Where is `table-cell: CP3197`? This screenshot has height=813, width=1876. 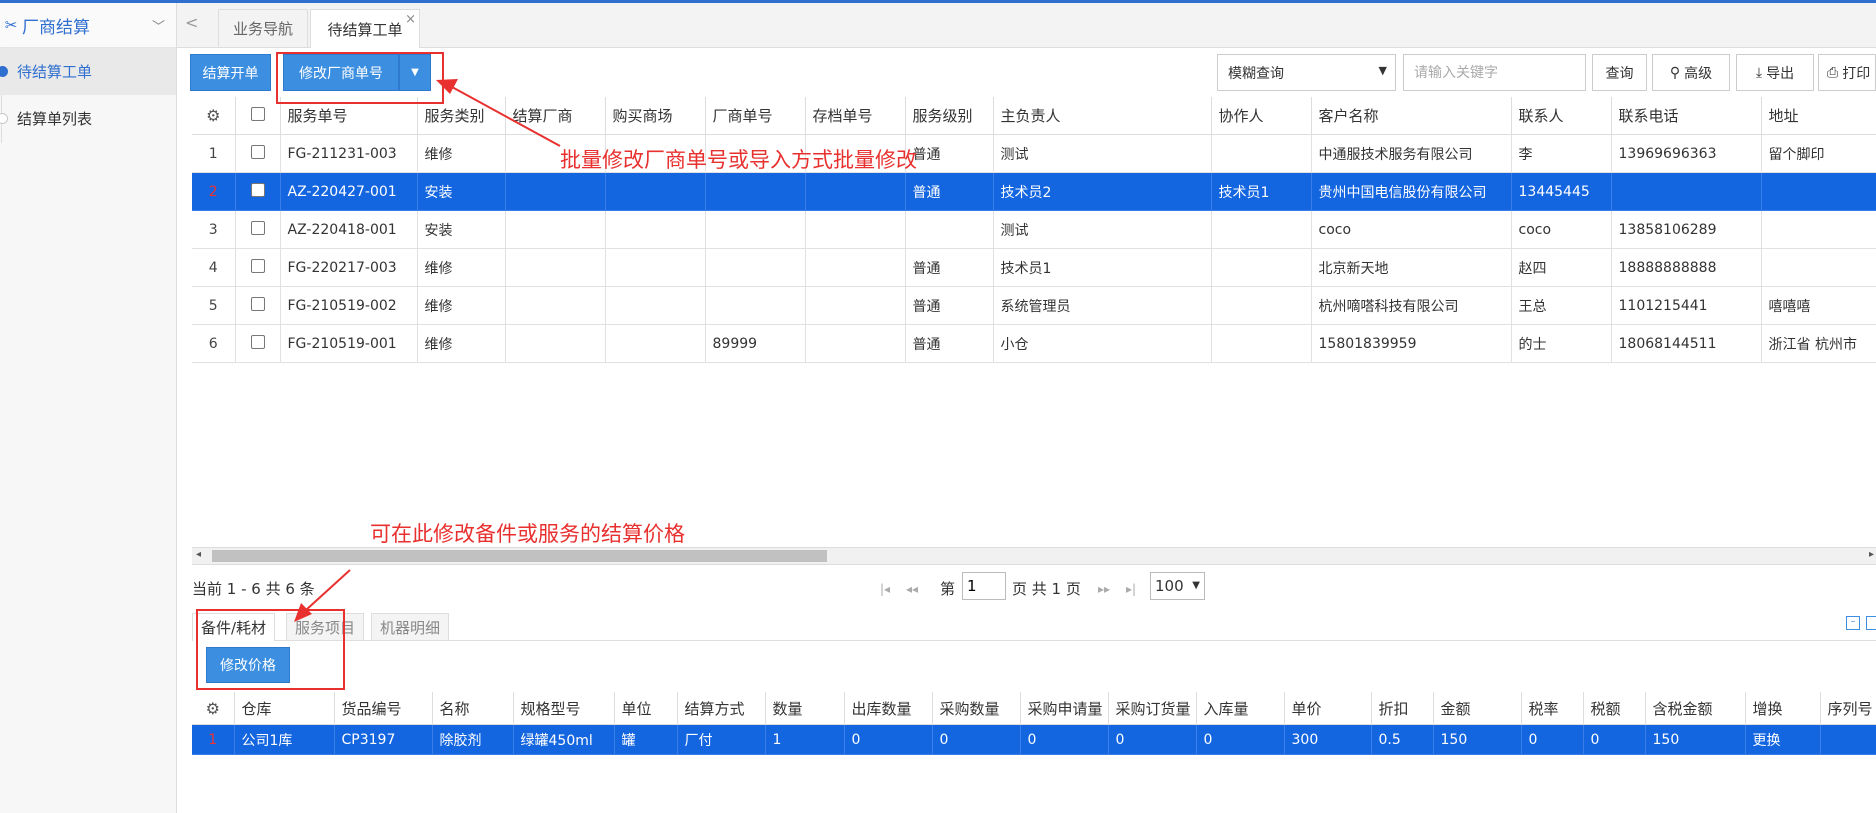 table-cell: CP3197 is located at coordinates (383, 739).